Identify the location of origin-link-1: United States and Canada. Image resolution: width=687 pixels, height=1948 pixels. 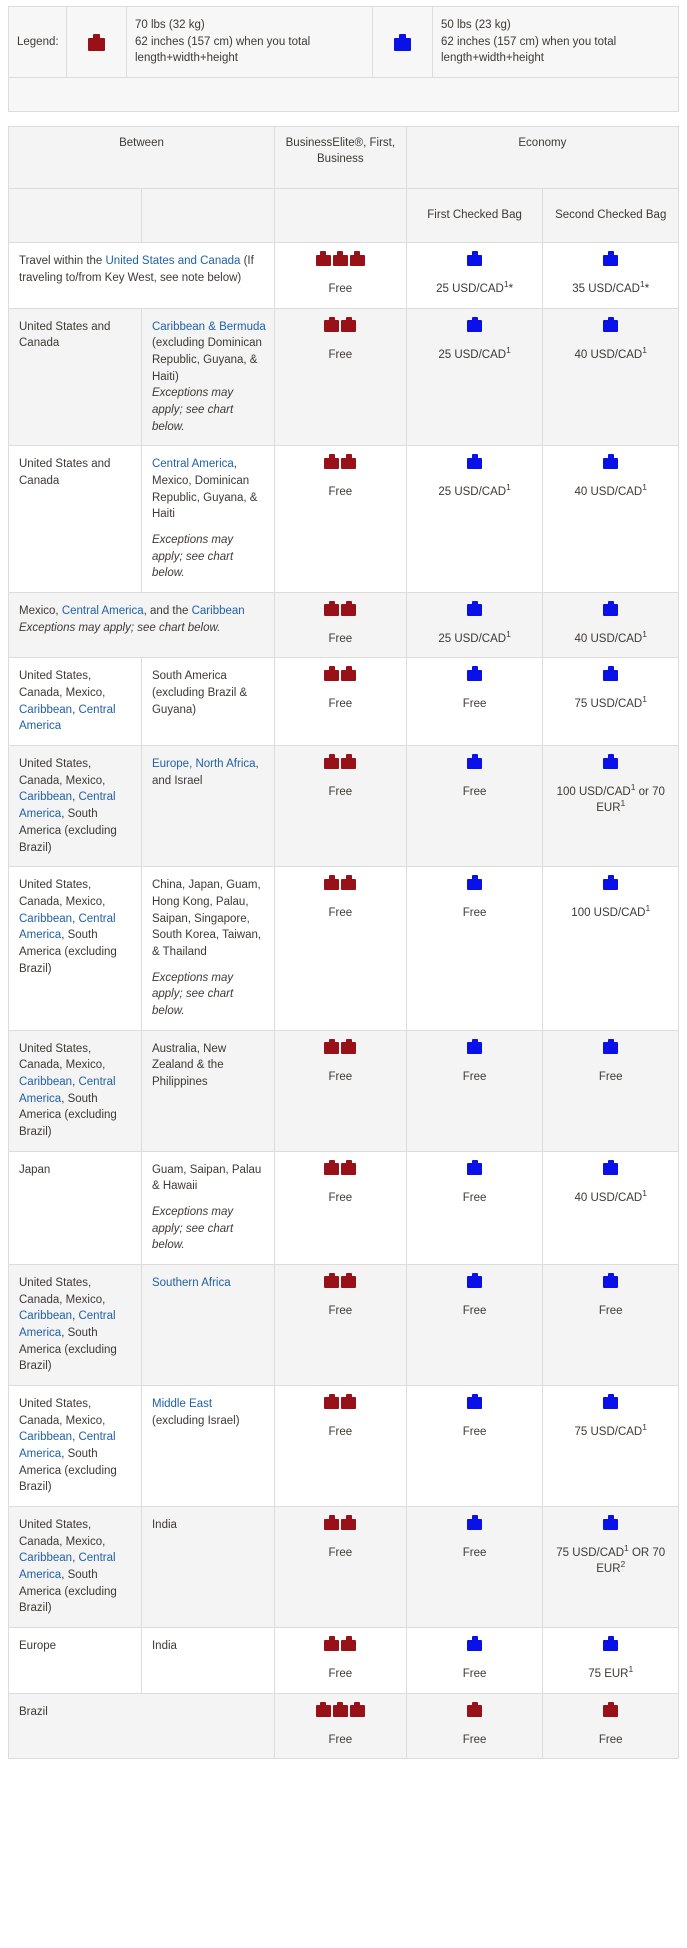
(173, 261).